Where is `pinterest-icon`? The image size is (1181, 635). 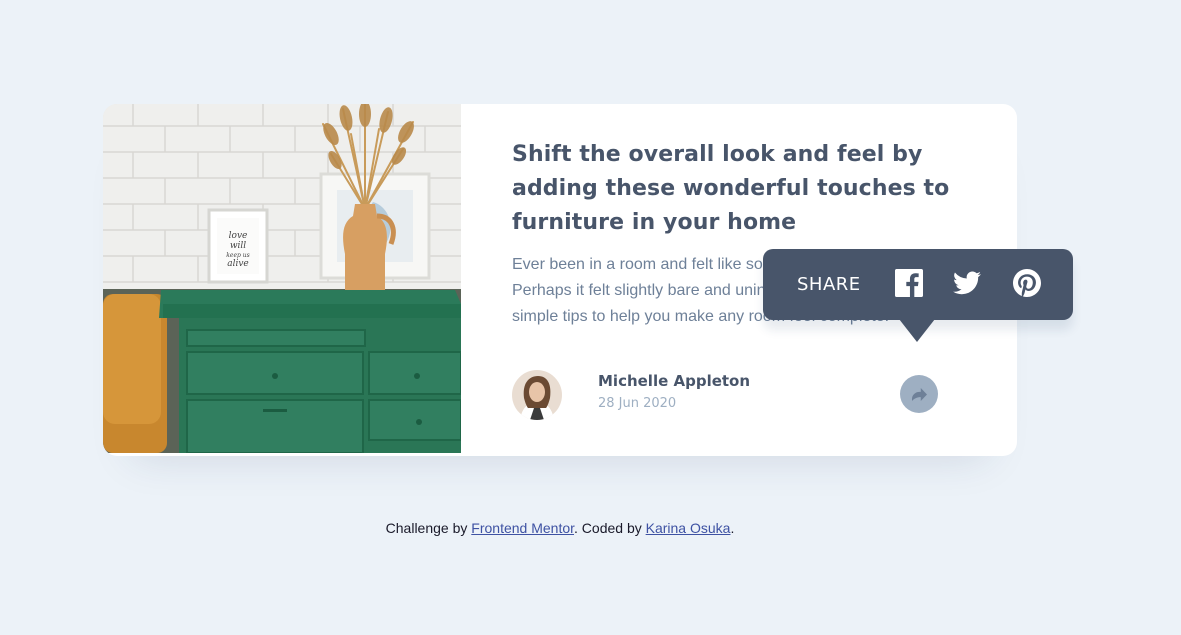
pinterest-icon is located at coordinates (1027, 283).